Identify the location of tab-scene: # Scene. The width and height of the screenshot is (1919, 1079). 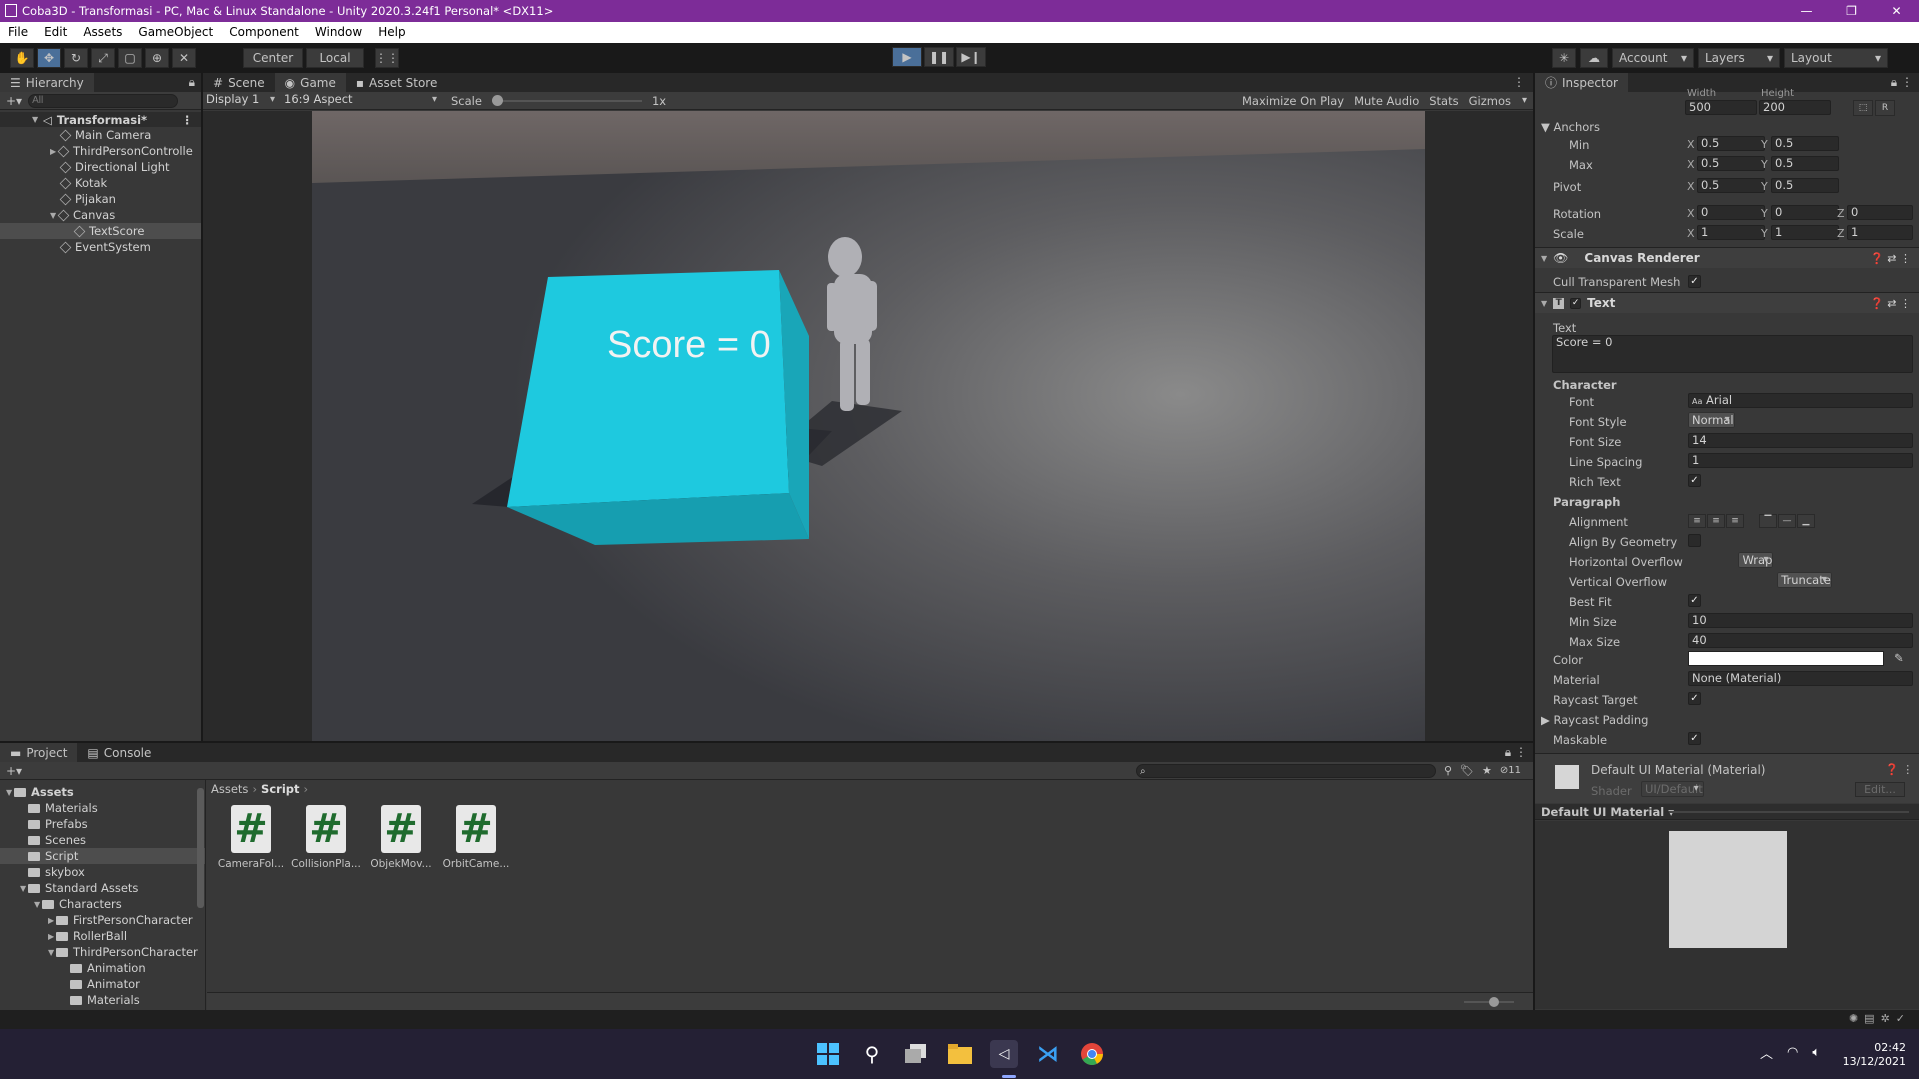
(239, 82).